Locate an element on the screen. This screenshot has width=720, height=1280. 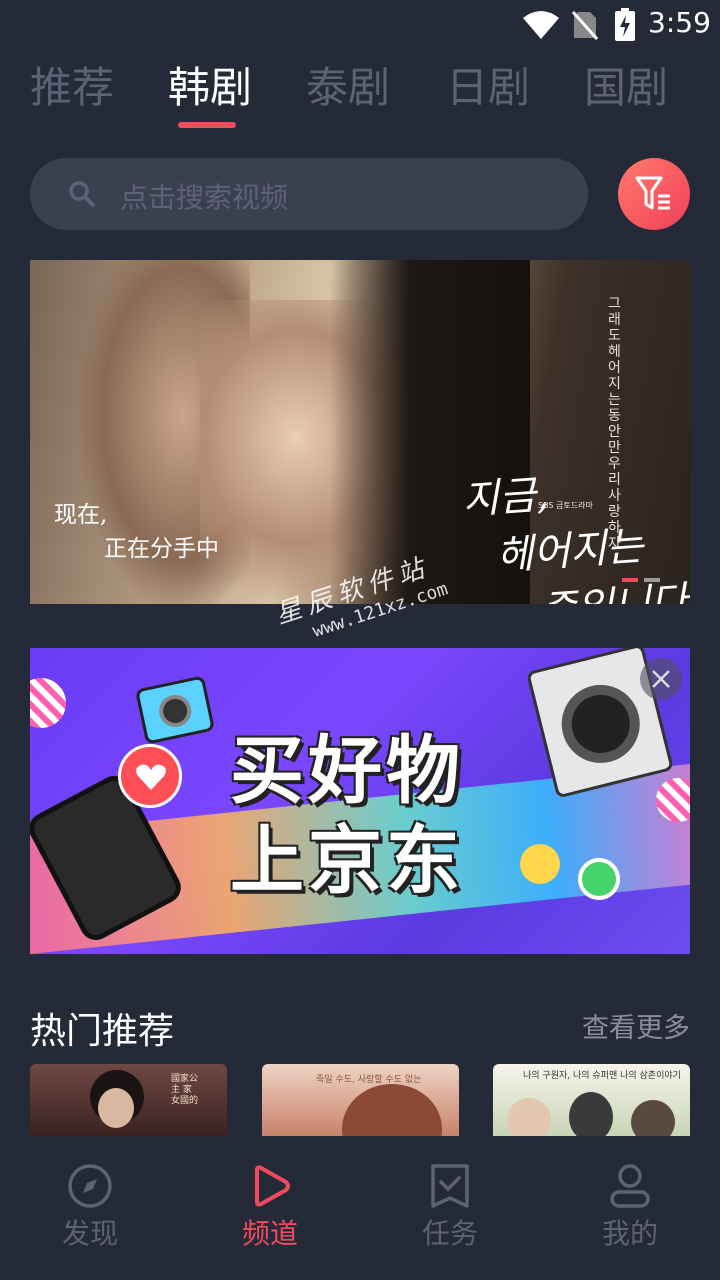
tab-recommend: 推荐 is located at coordinates (72, 88).